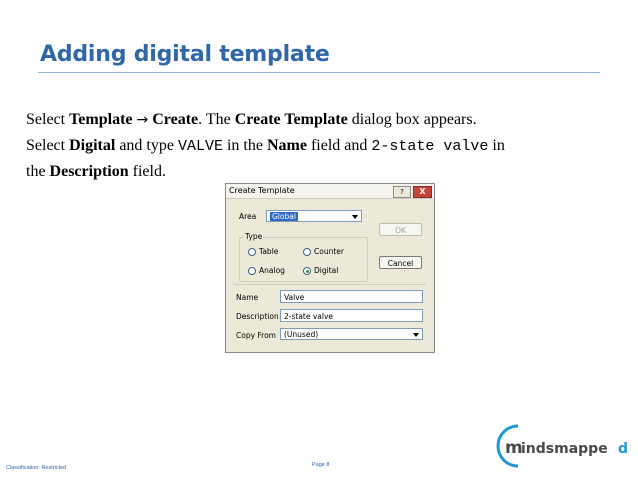 The width and height of the screenshot is (638, 478). What do you see at coordinates (286, 145) in the screenshot?
I see `name-term: Name` at bounding box center [286, 145].